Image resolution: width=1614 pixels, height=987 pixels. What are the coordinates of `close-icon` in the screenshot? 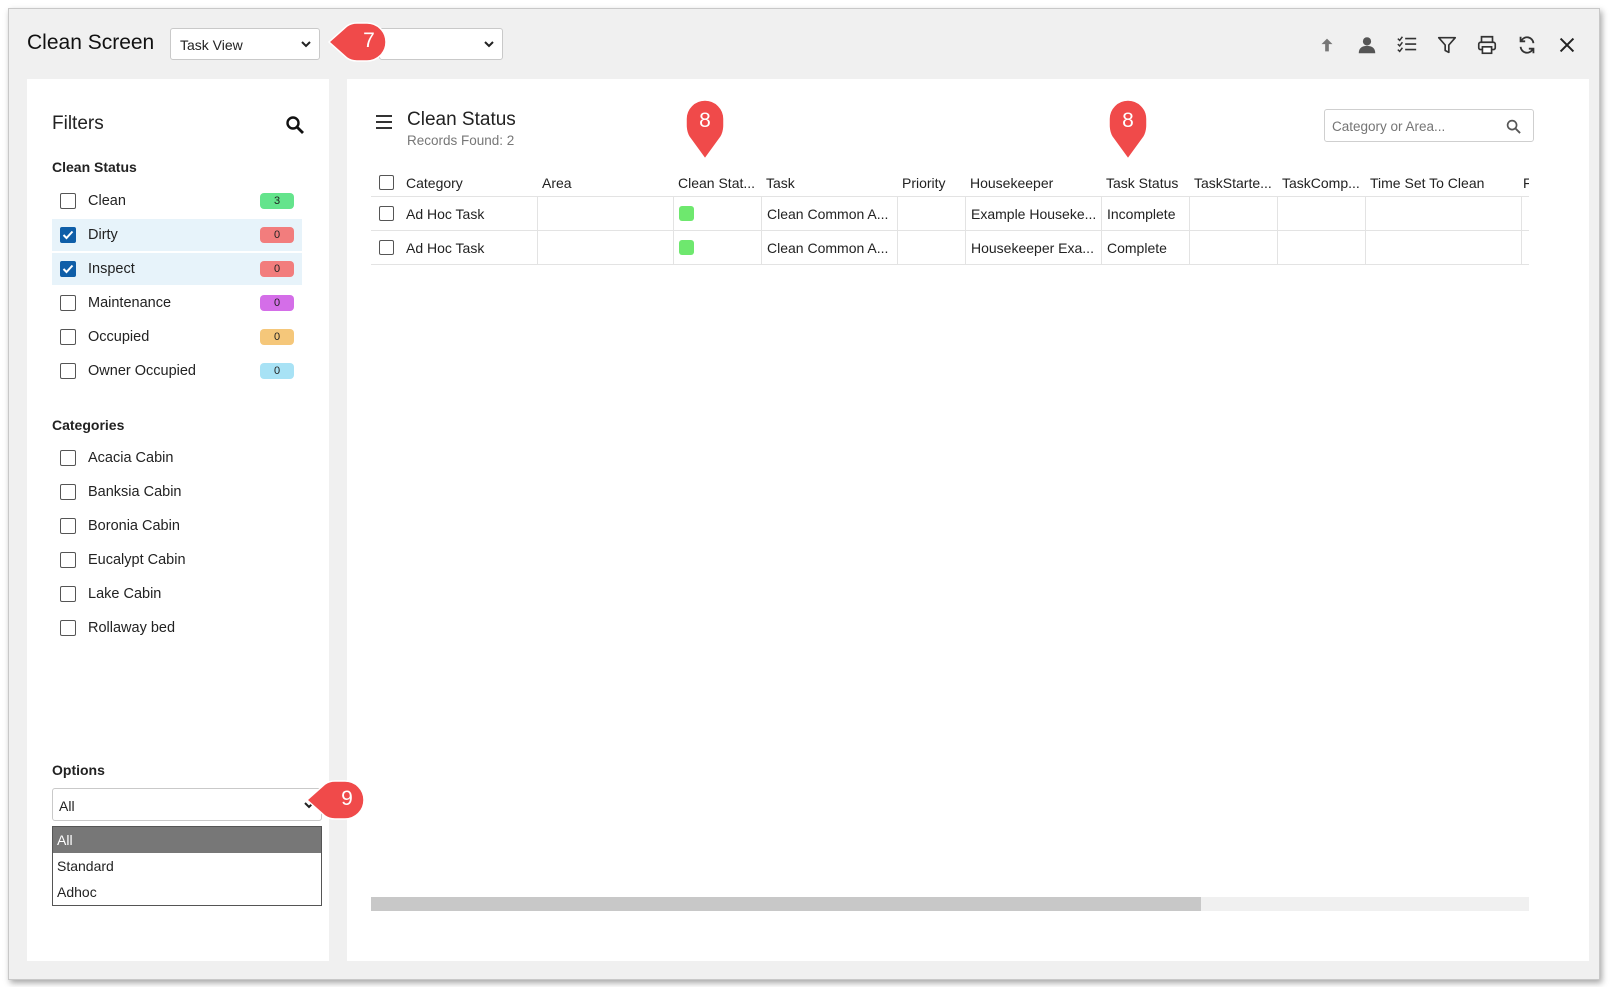 It's located at (1567, 45).